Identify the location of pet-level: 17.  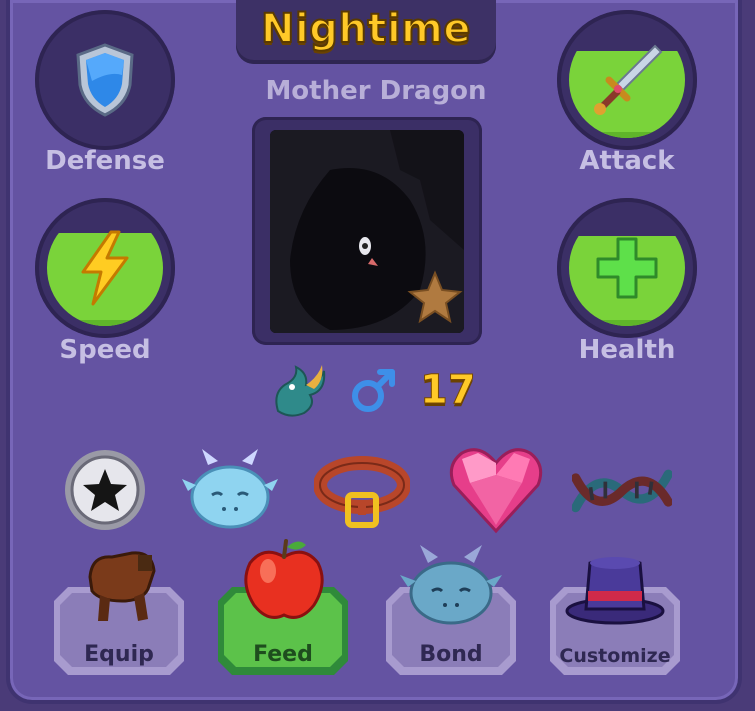
(448, 390).